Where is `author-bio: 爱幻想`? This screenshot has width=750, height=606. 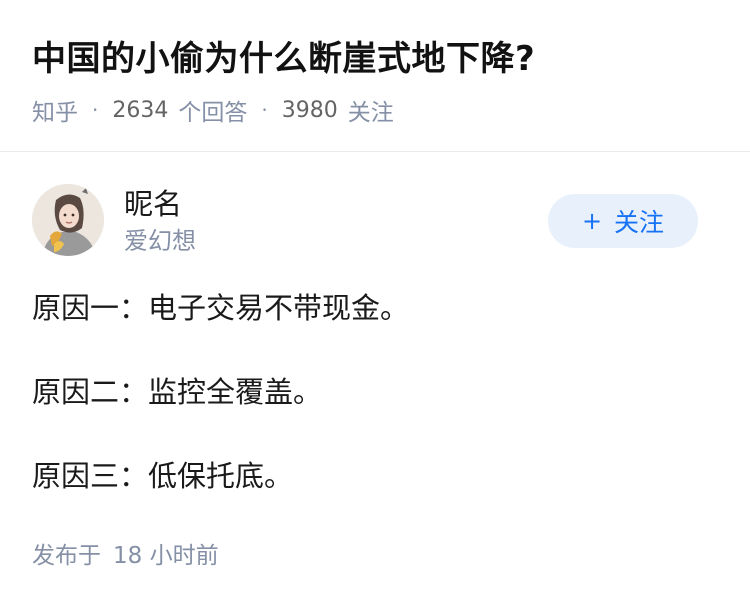
author-bio: 爱幻想 is located at coordinates (160, 241).